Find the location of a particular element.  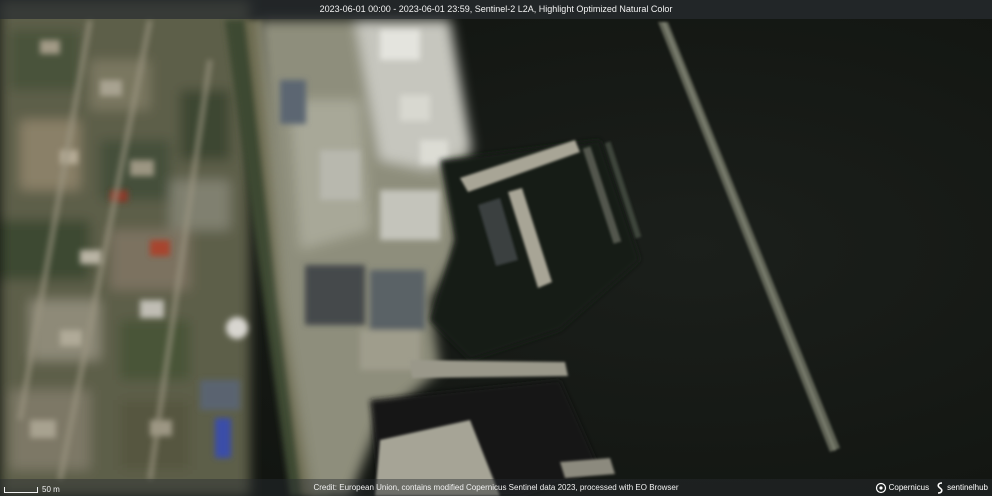

sentinelhub-logo-text: sentinelhub is located at coordinates (967, 487).